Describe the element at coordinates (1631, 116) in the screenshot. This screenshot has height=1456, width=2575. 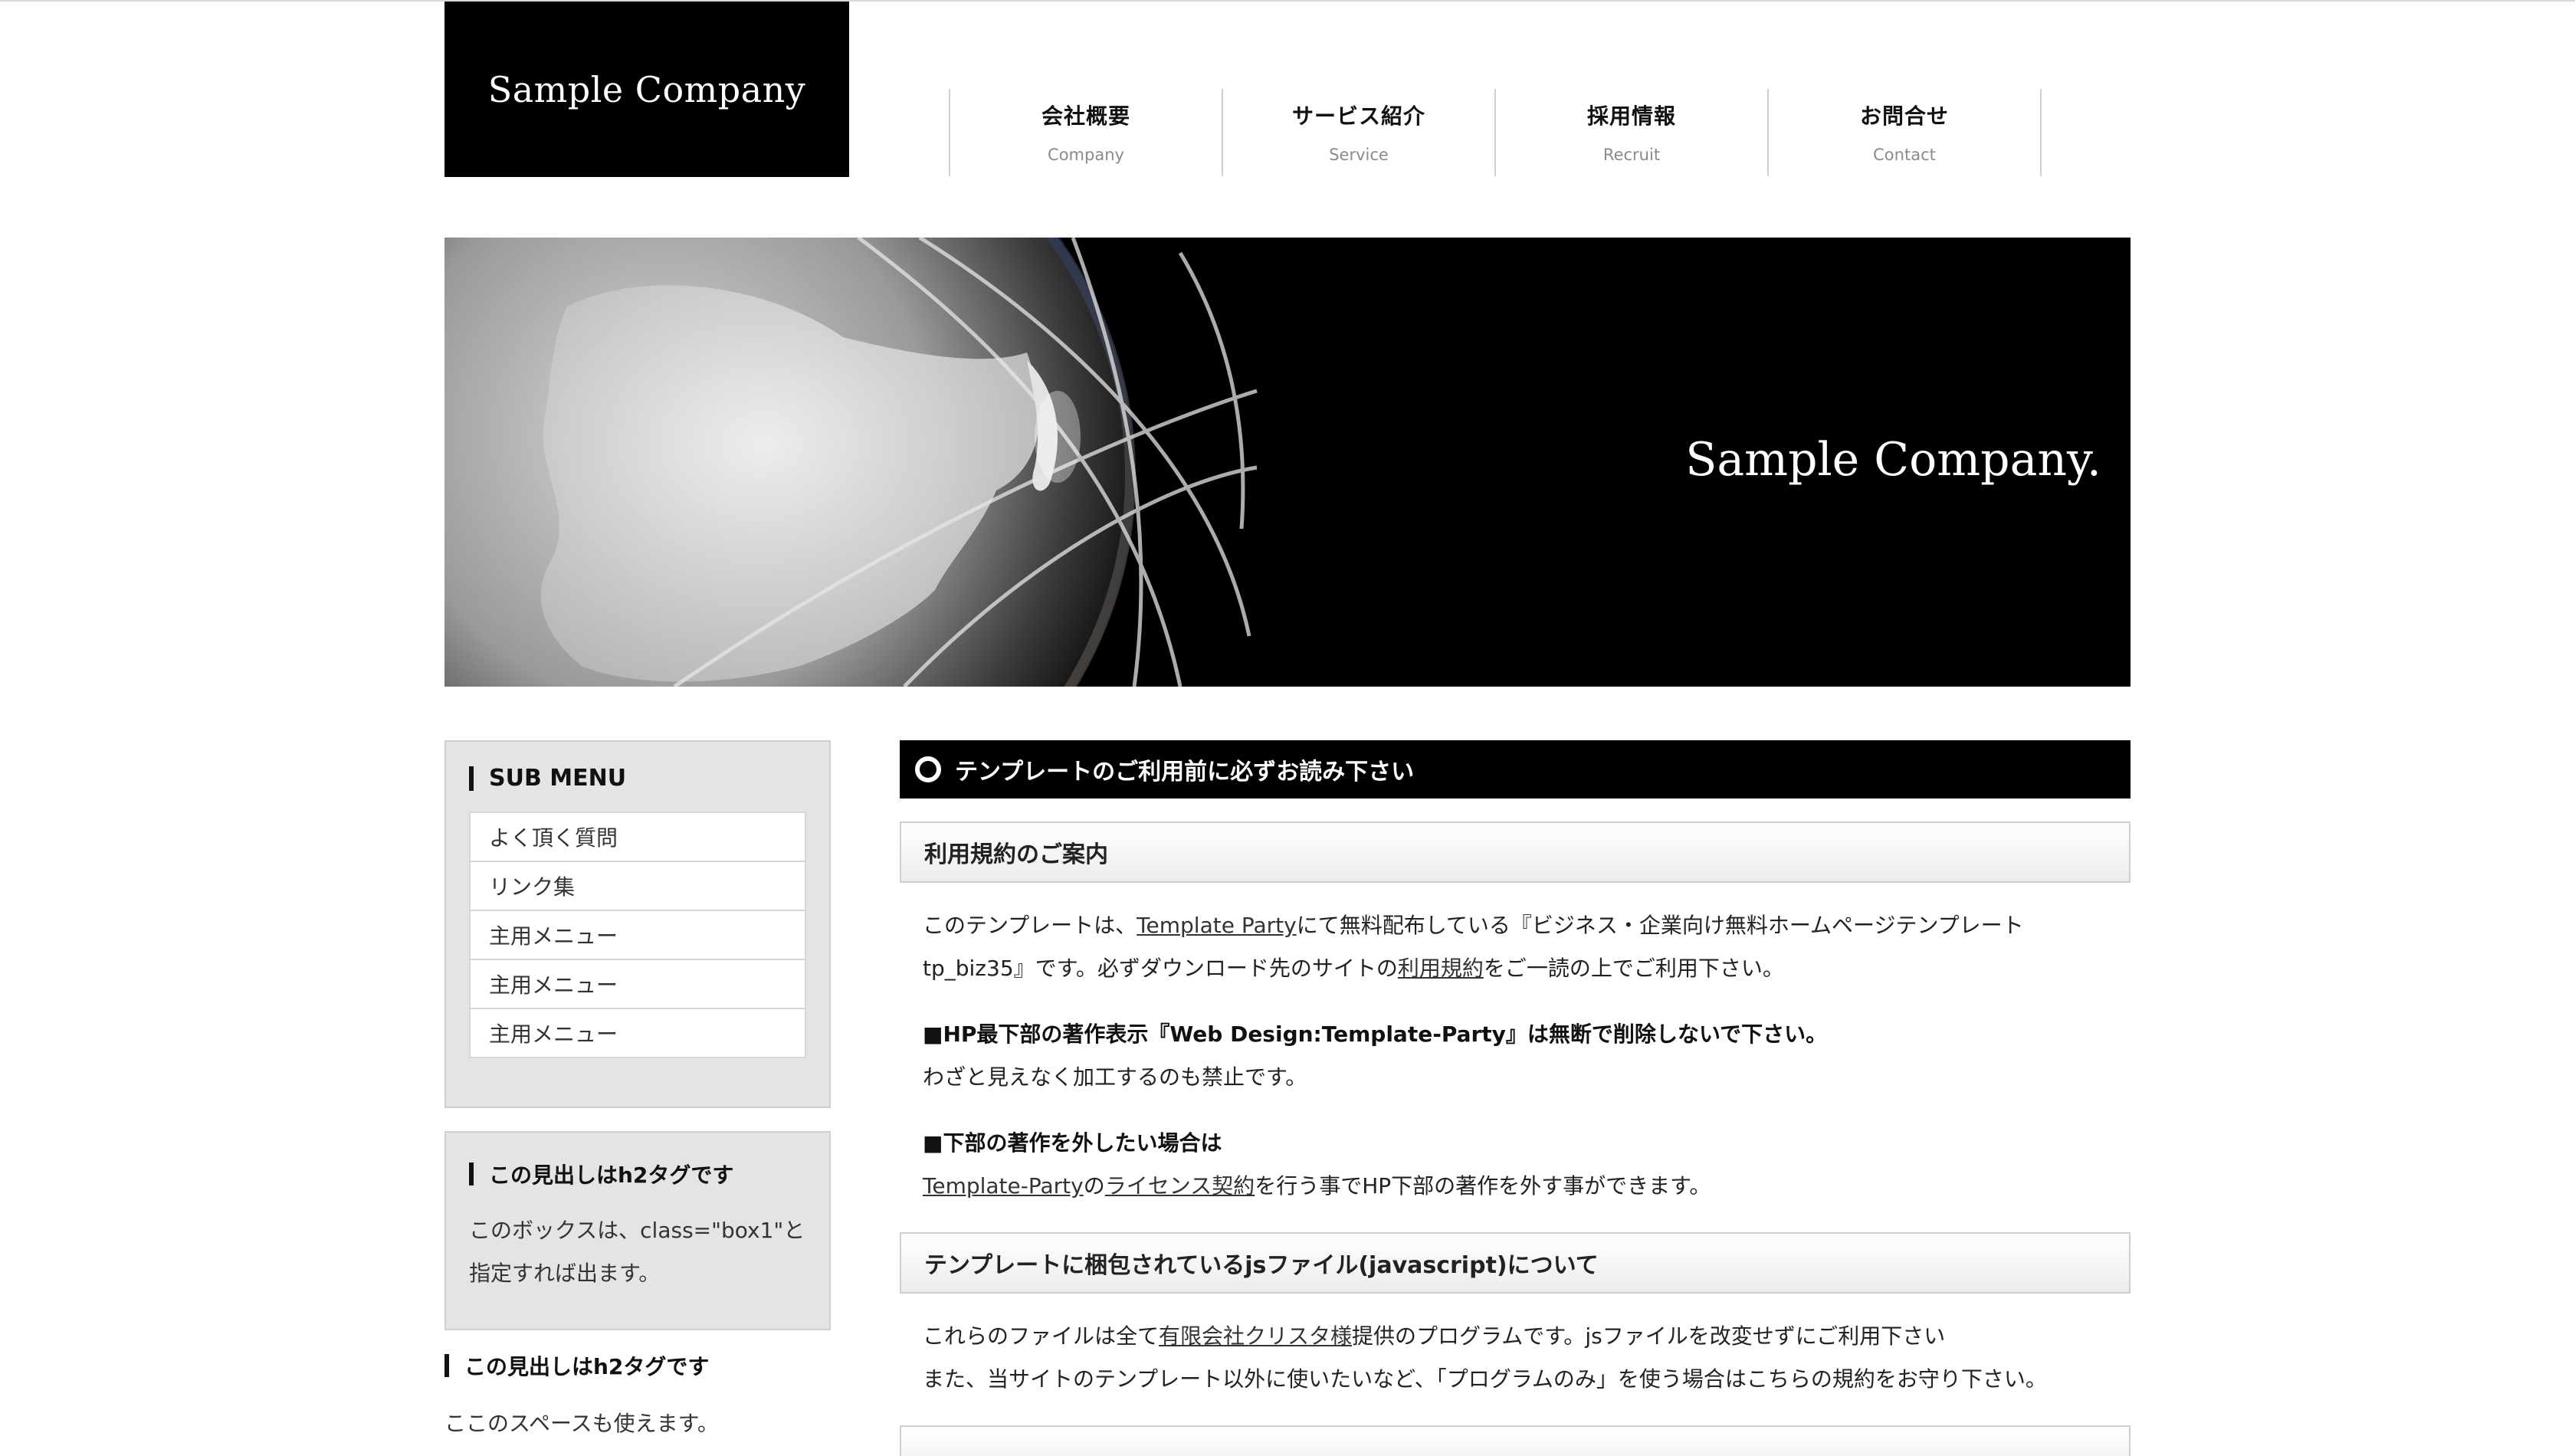
I see `nav-label-ja: 採用情報` at that location.